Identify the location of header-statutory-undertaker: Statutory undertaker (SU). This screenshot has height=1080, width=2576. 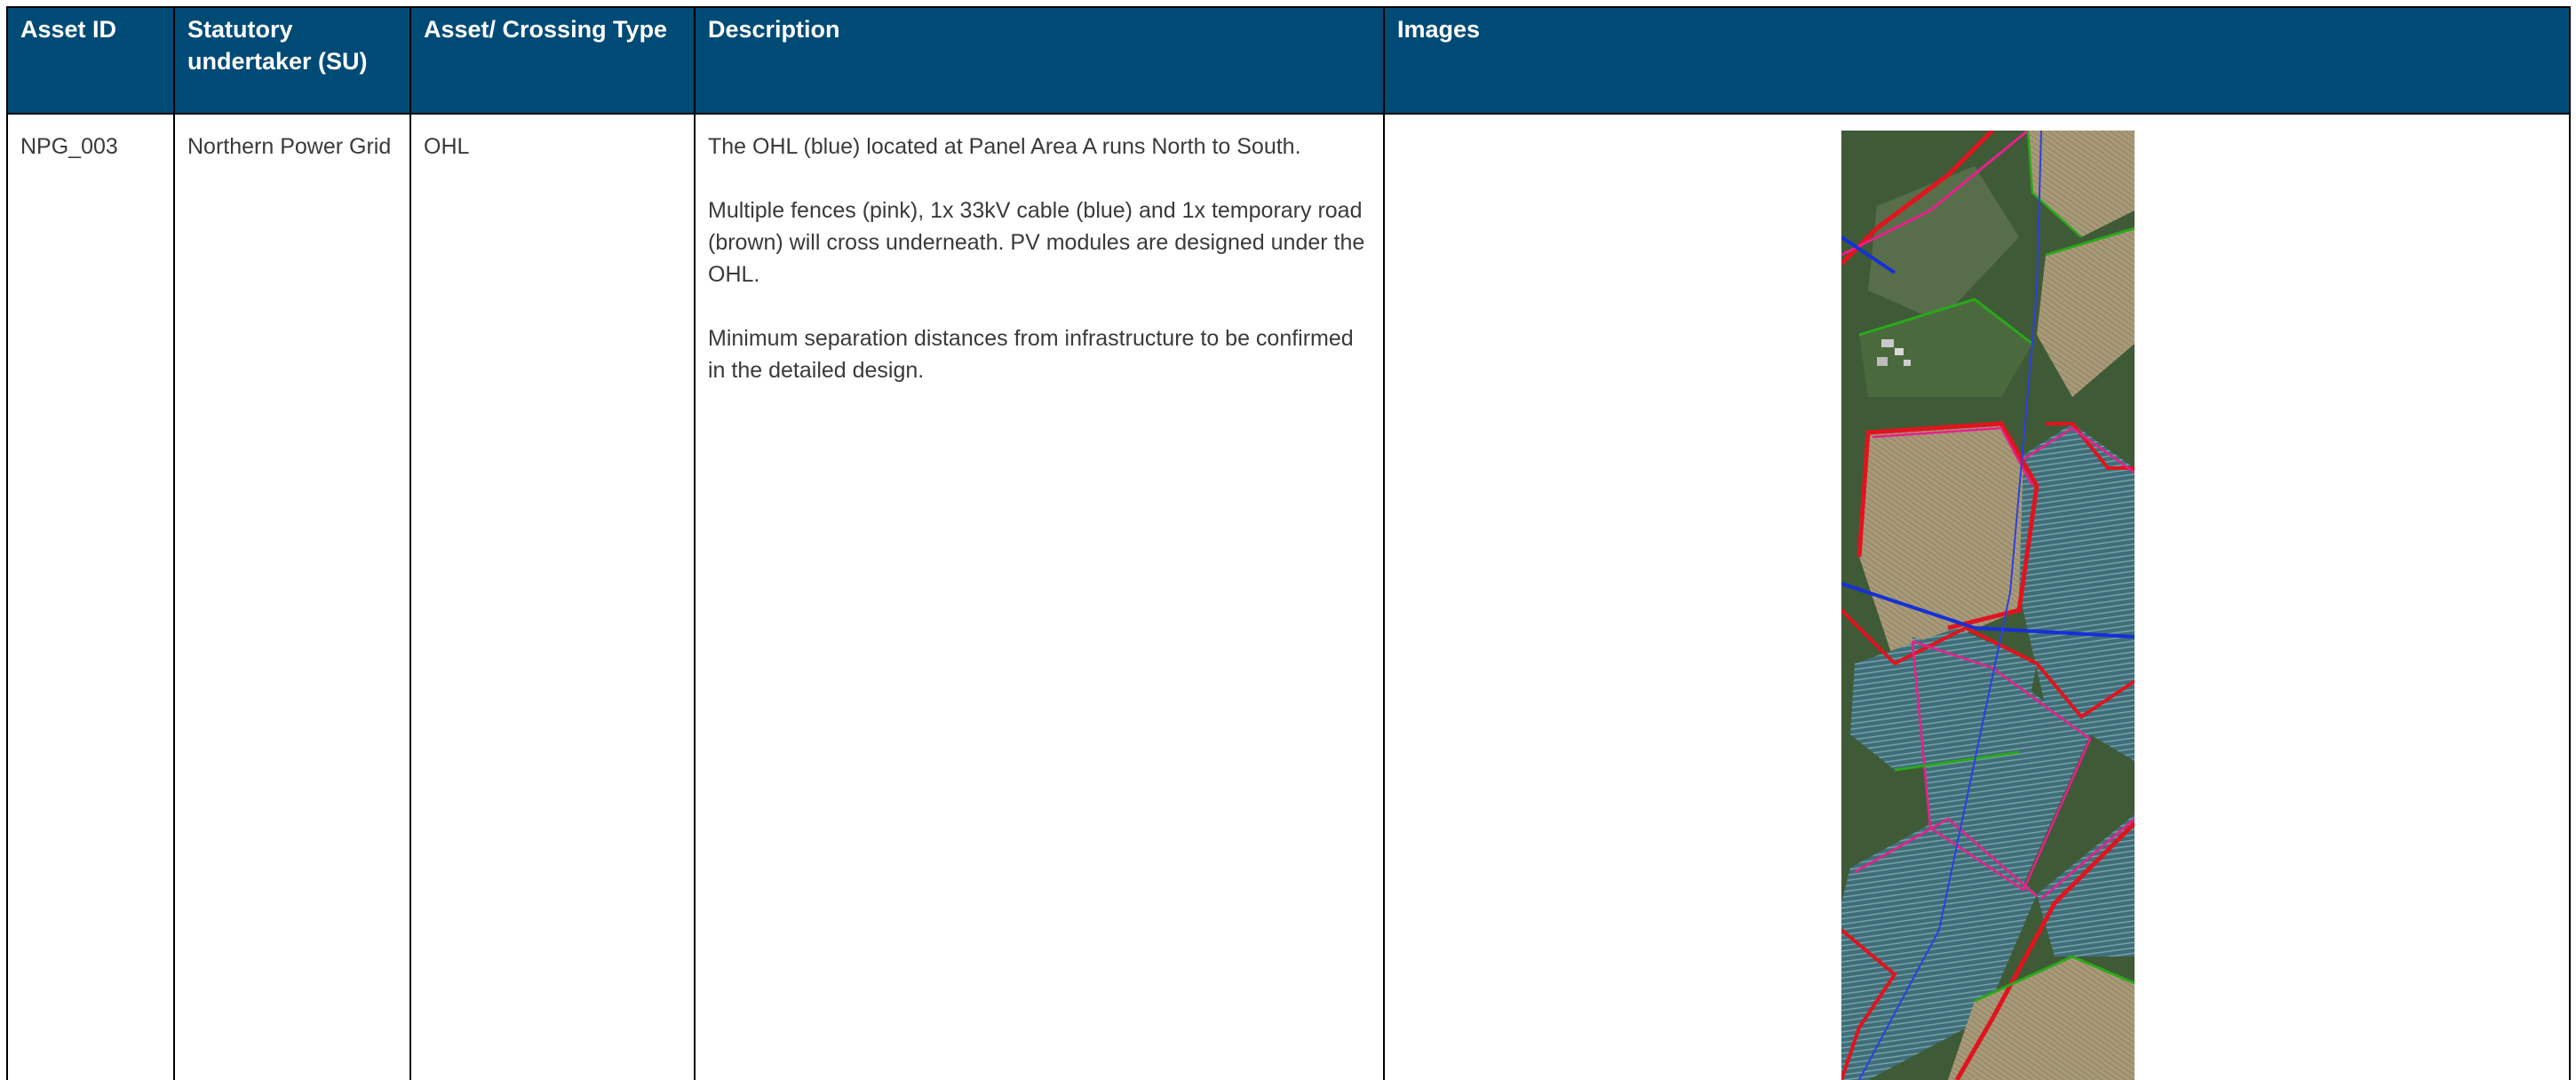
(292, 61).